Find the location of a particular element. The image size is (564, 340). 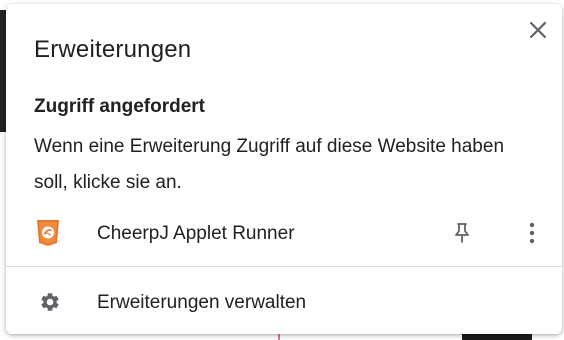

gear-icon is located at coordinates (50, 302).